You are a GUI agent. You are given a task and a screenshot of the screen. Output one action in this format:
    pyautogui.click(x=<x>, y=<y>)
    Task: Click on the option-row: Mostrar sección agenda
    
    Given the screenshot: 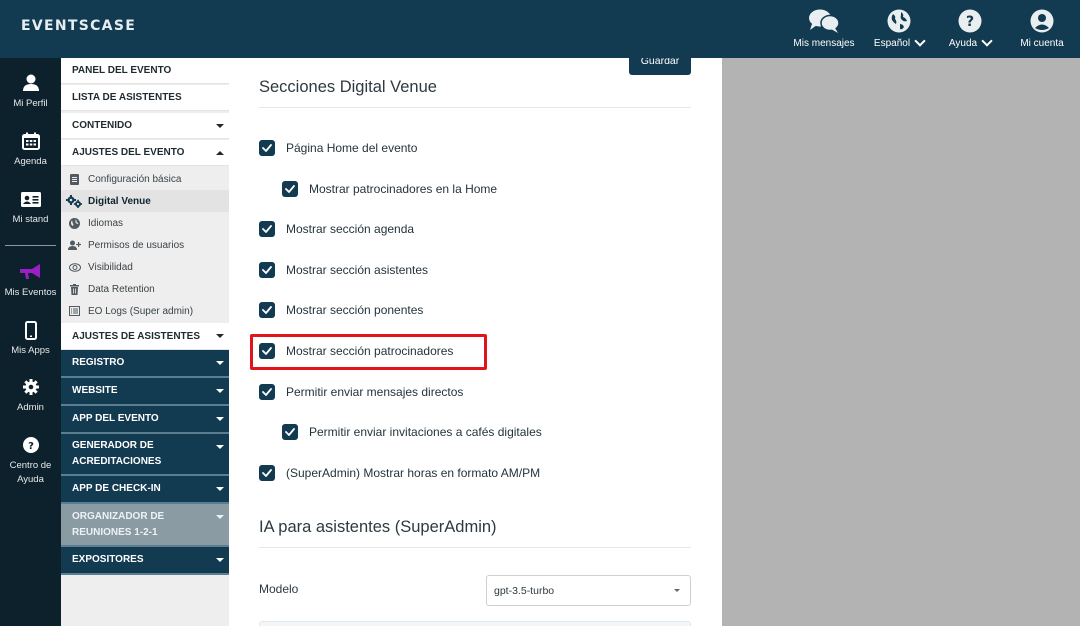 What is the action you would take?
    pyautogui.click(x=336, y=229)
    